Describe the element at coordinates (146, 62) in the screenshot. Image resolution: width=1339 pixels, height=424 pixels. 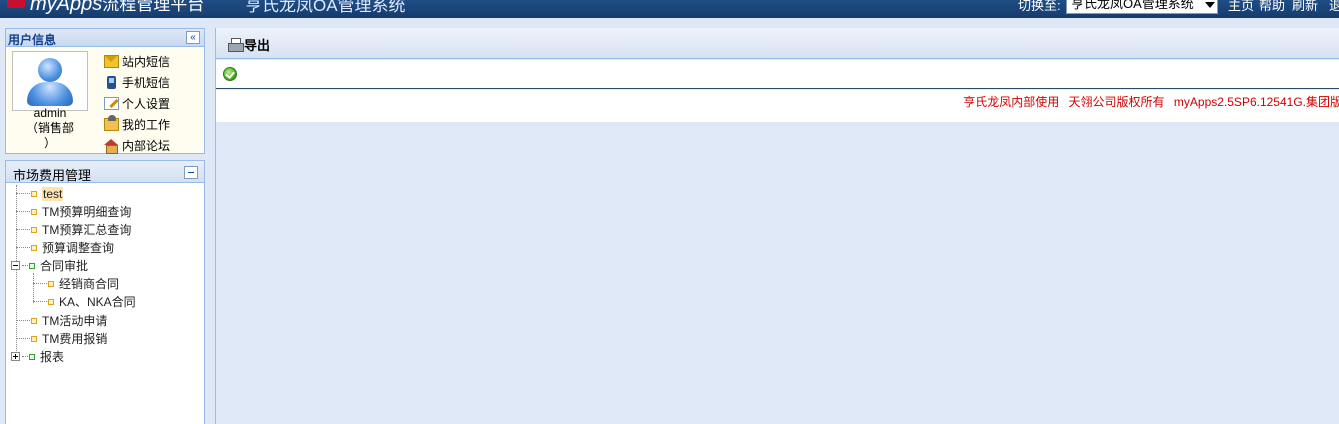
I see `internal-message-label: 站内短信` at that location.